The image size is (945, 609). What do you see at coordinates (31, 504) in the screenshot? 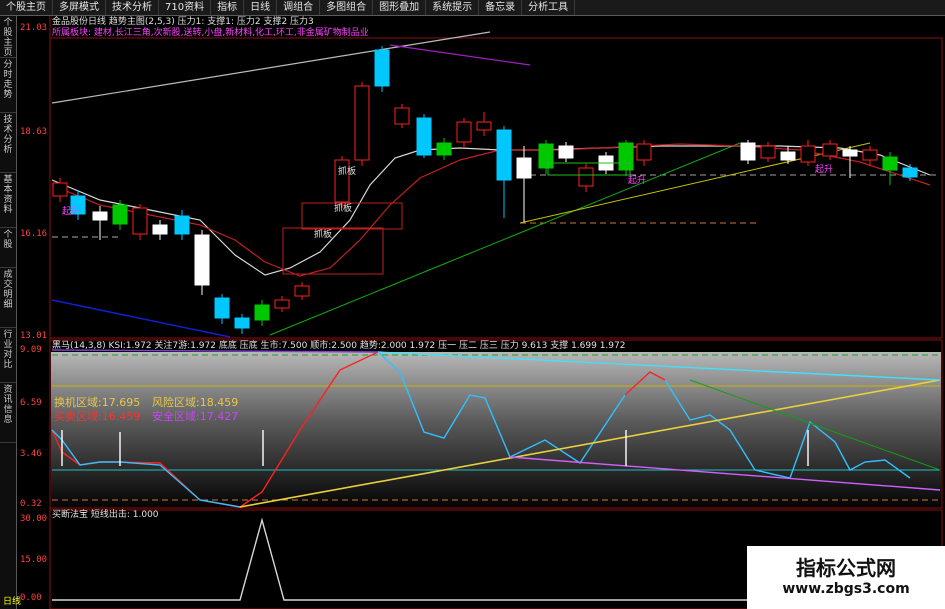
I see `indicator-axis-tick: 0.32` at bounding box center [31, 504].